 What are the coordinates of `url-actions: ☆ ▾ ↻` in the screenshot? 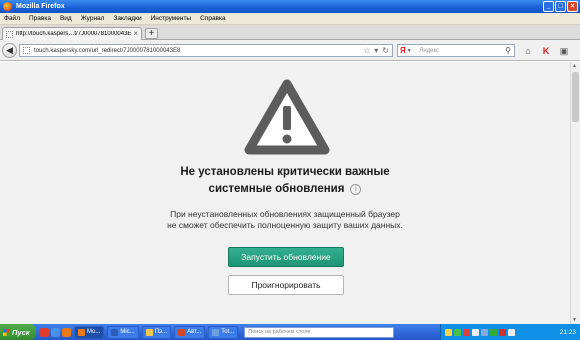 It's located at (376, 50).